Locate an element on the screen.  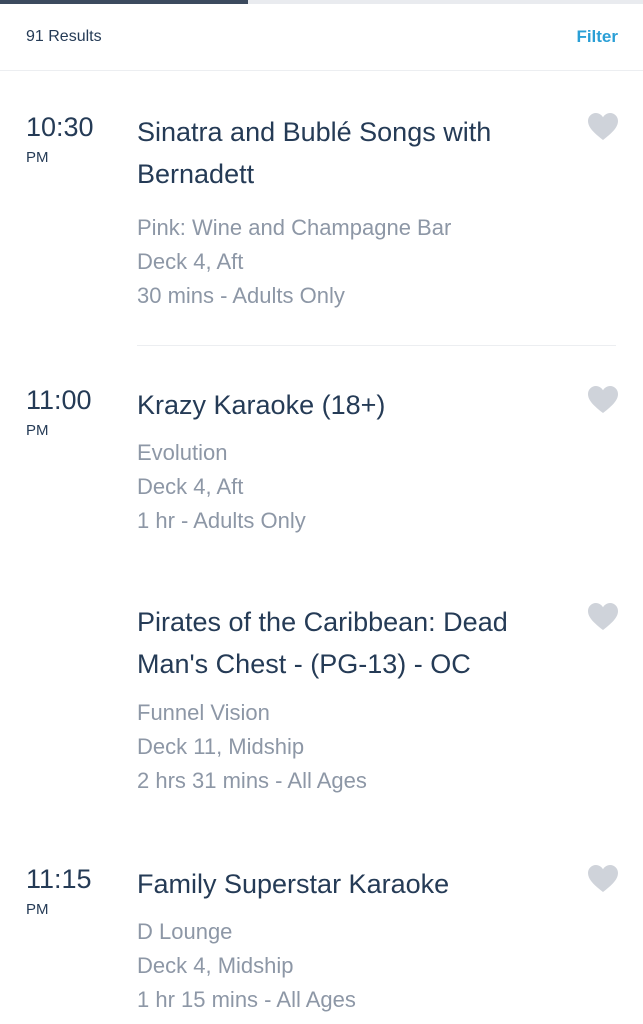
results-count: 91 Results is located at coordinates (64, 36).